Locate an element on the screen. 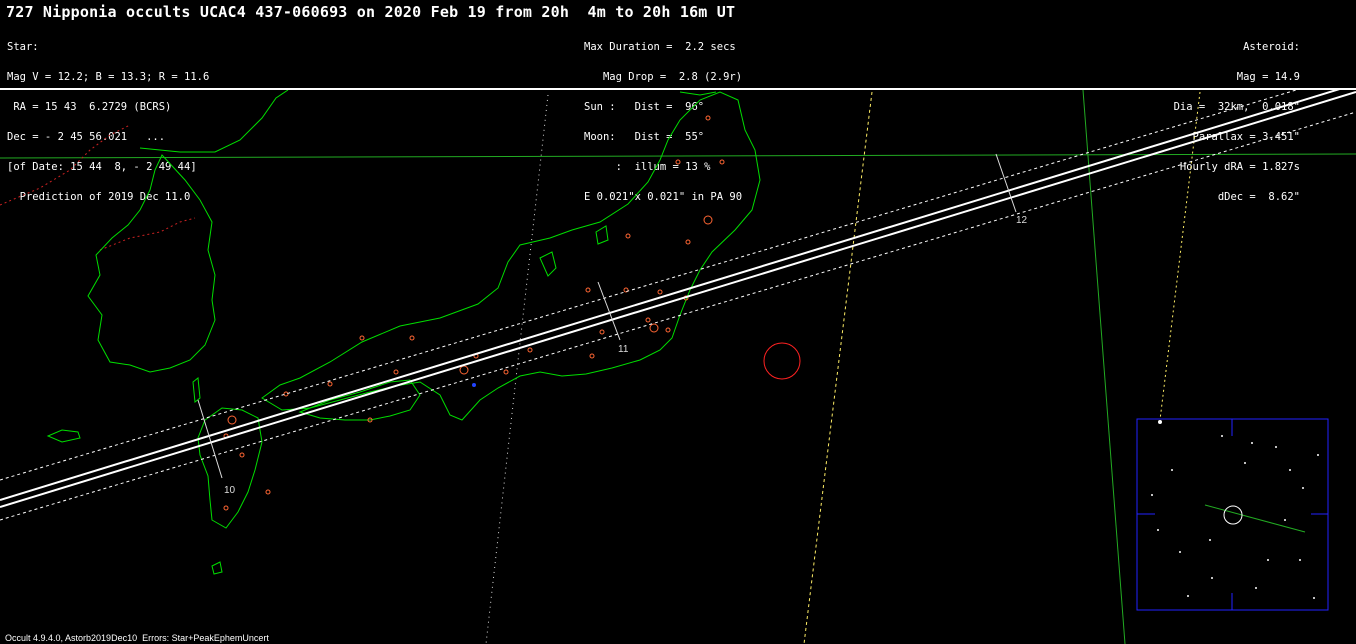  coastline-izu is located at coordinates (602, 235).